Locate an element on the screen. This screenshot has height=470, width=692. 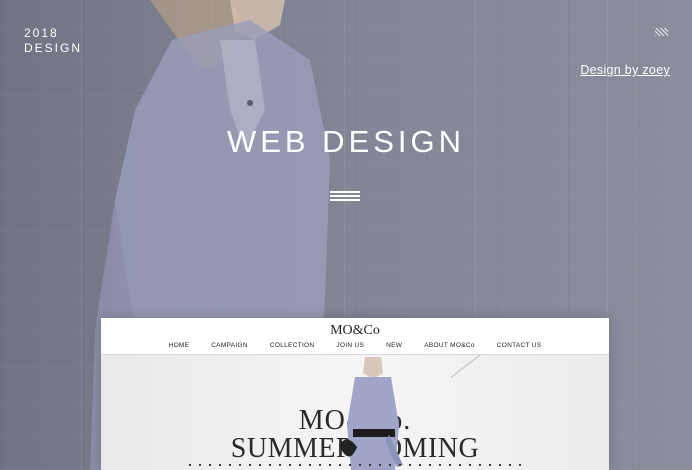
dotted-divider is located at coordinates (357, 465).